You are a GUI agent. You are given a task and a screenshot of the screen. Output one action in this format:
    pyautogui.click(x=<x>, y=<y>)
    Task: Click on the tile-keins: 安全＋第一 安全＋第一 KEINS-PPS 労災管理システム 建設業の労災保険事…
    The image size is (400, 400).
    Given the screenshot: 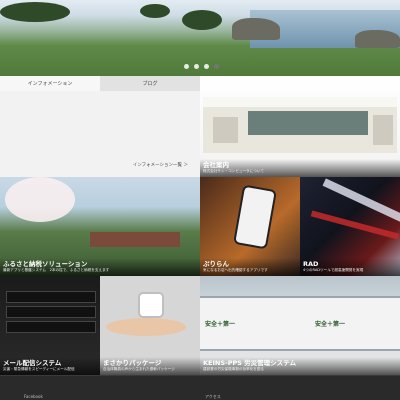 What is the action you would take?
    pyautogui.click(x=300, y=325)
    